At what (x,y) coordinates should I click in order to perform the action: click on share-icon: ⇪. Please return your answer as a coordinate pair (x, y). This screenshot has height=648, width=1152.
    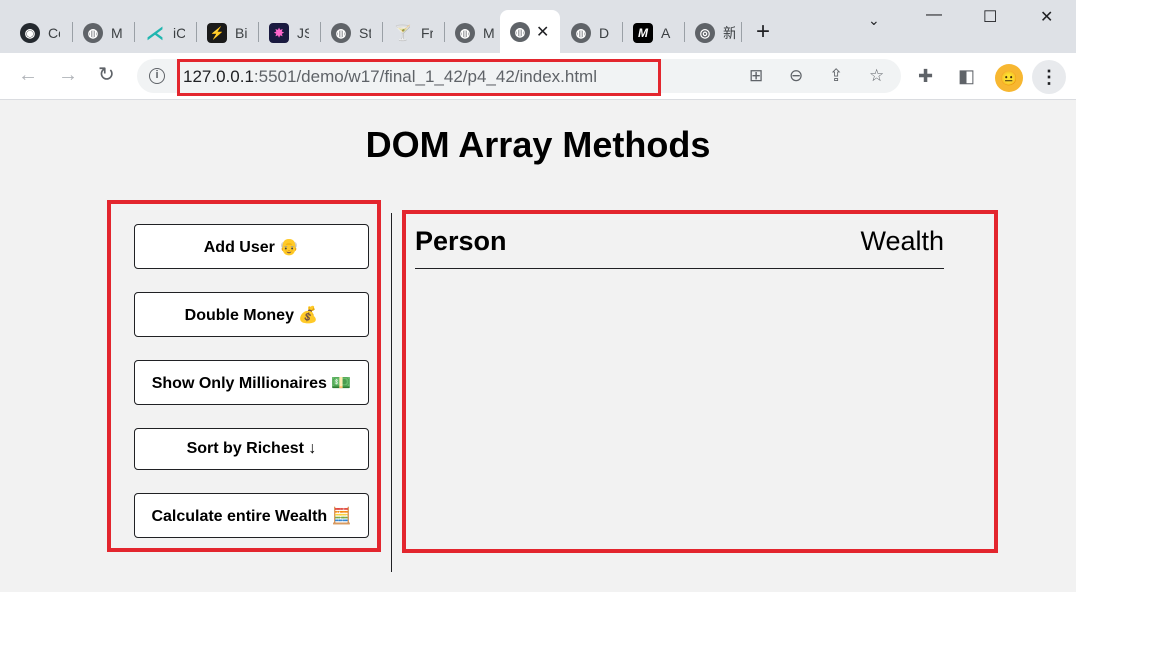
    Looking at the image, I should click on (836, 76).